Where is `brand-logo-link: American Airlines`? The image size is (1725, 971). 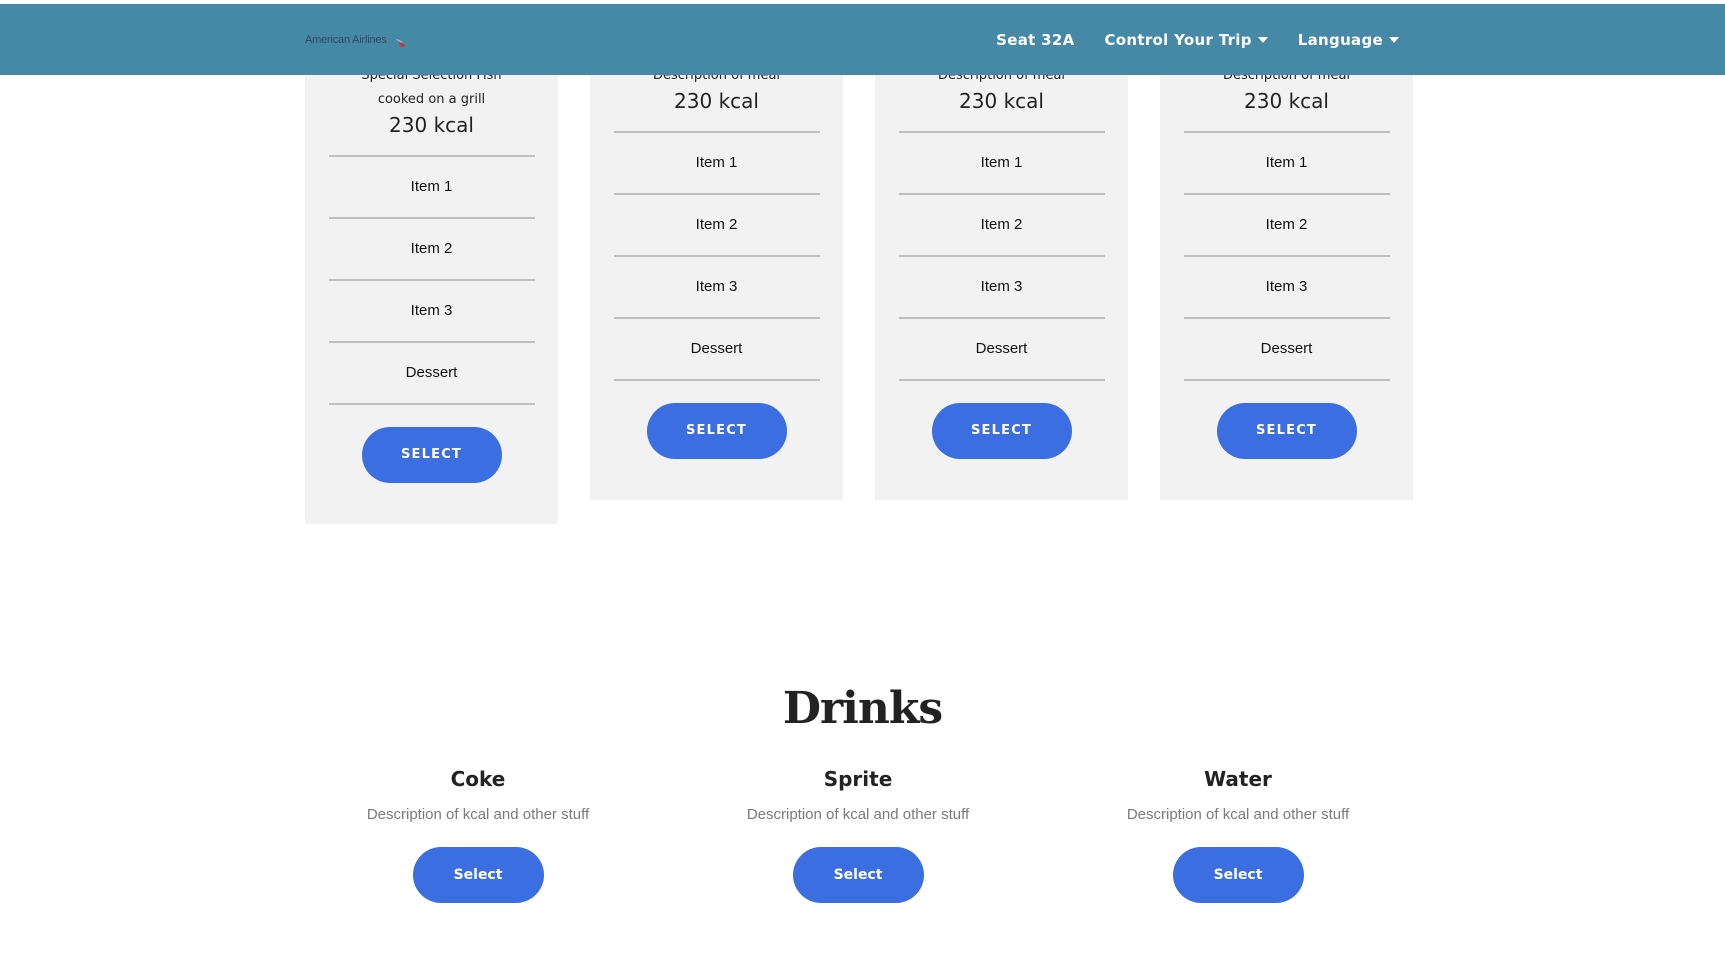
brand-logo-link: American Airlines is located at coordinates (356, 40).